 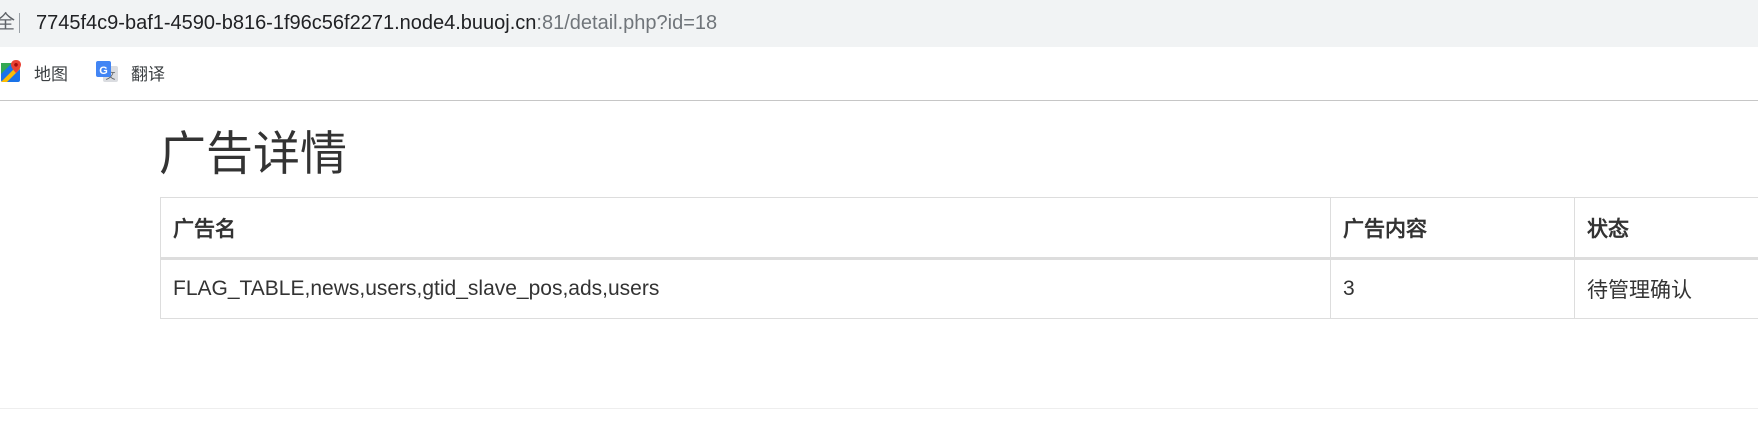 I want to click on bookmark-maps: 地图, so click(x=34, y=72).